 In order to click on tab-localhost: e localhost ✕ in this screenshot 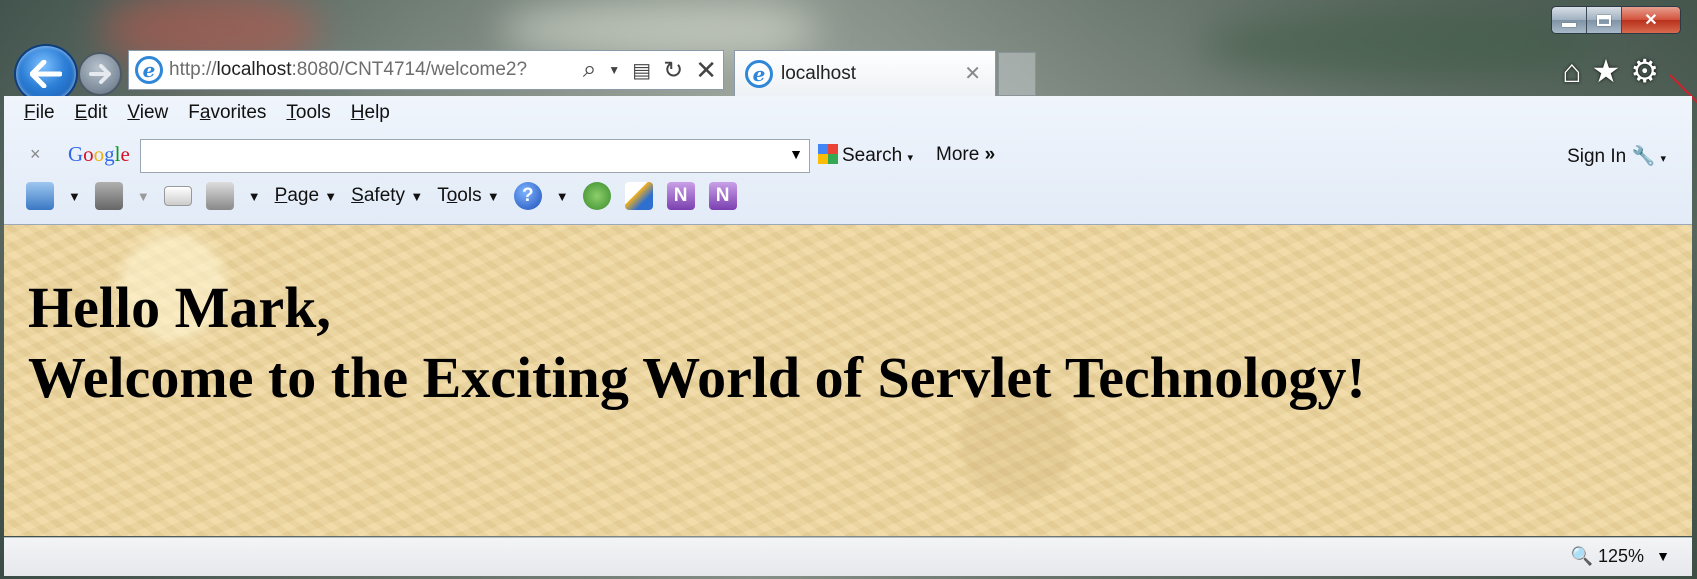, I will do `click(865, 73)`.